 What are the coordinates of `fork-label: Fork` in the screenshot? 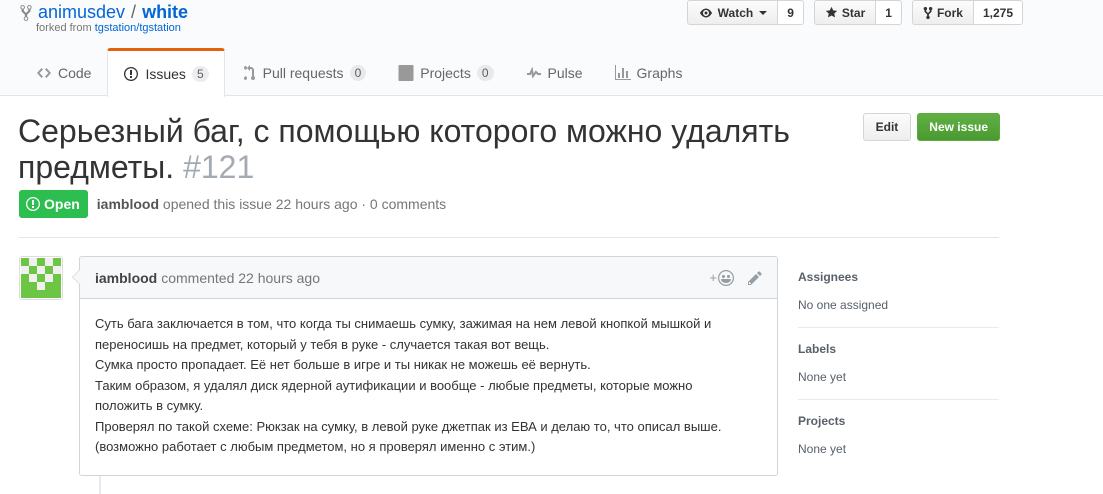 It's located at (949, 12).